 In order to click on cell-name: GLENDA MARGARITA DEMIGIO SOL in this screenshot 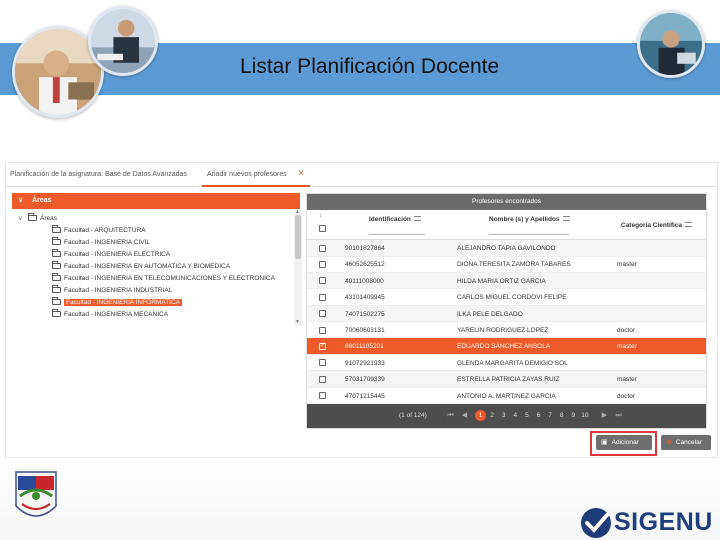, I will do `click(512, 363)`.